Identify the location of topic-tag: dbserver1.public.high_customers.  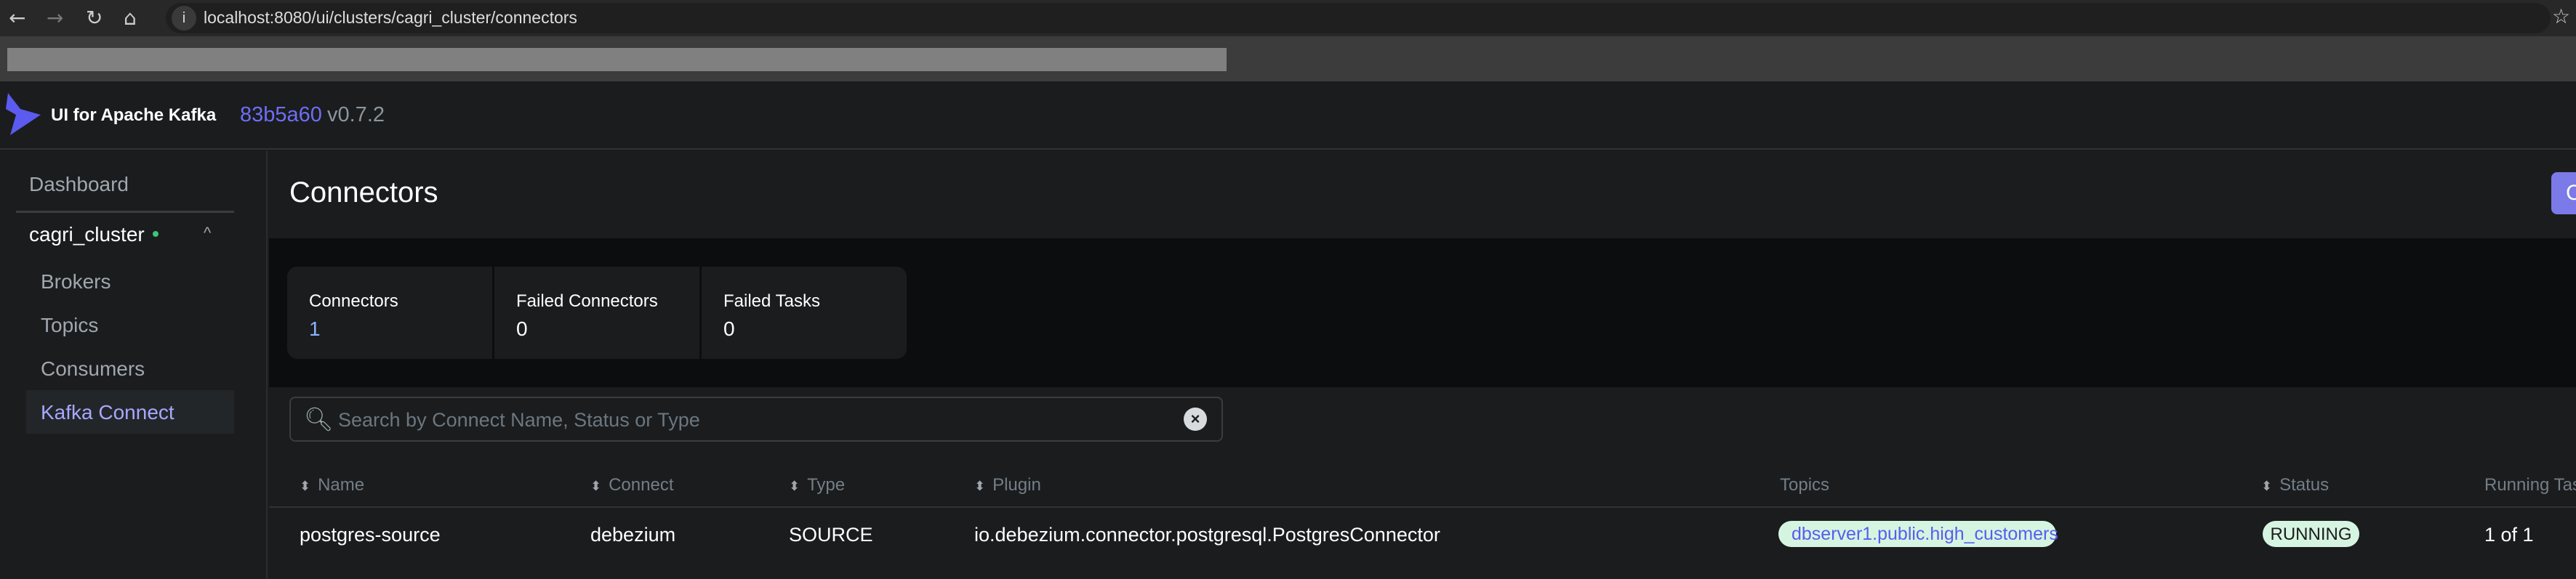
(1918, 534).